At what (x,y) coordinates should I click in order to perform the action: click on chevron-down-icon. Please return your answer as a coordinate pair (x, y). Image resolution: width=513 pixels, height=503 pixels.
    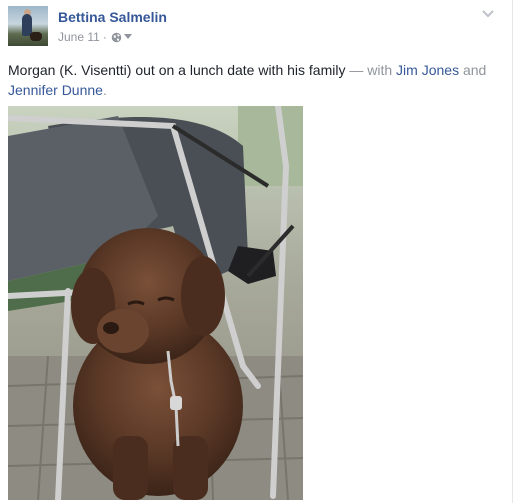
    Looking at the image, I should click on (488, 14).